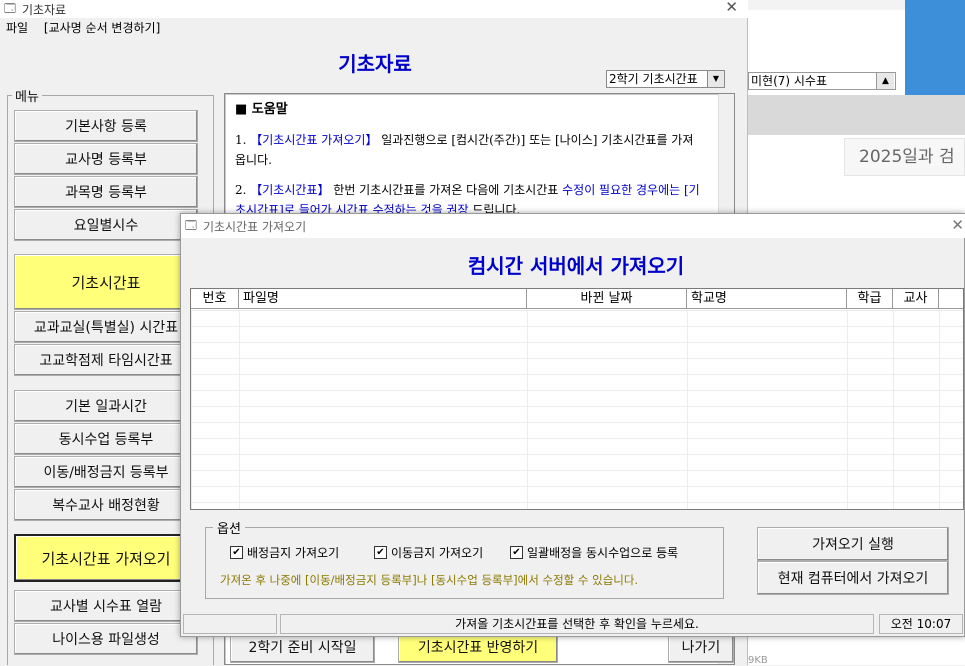 The width and height of the screenshot is (965, 666). Describe the element at coordinates (916, 299) in the screenshot. I see `column-header-teacher: 교사` at that location.